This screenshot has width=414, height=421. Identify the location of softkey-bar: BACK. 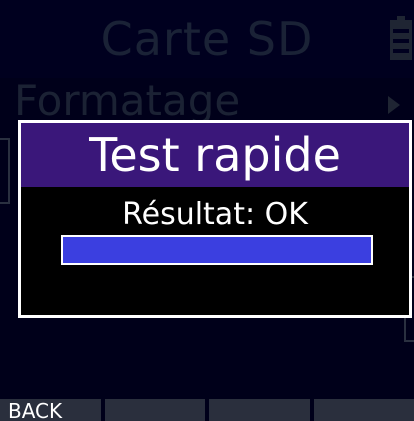
(207, 410).